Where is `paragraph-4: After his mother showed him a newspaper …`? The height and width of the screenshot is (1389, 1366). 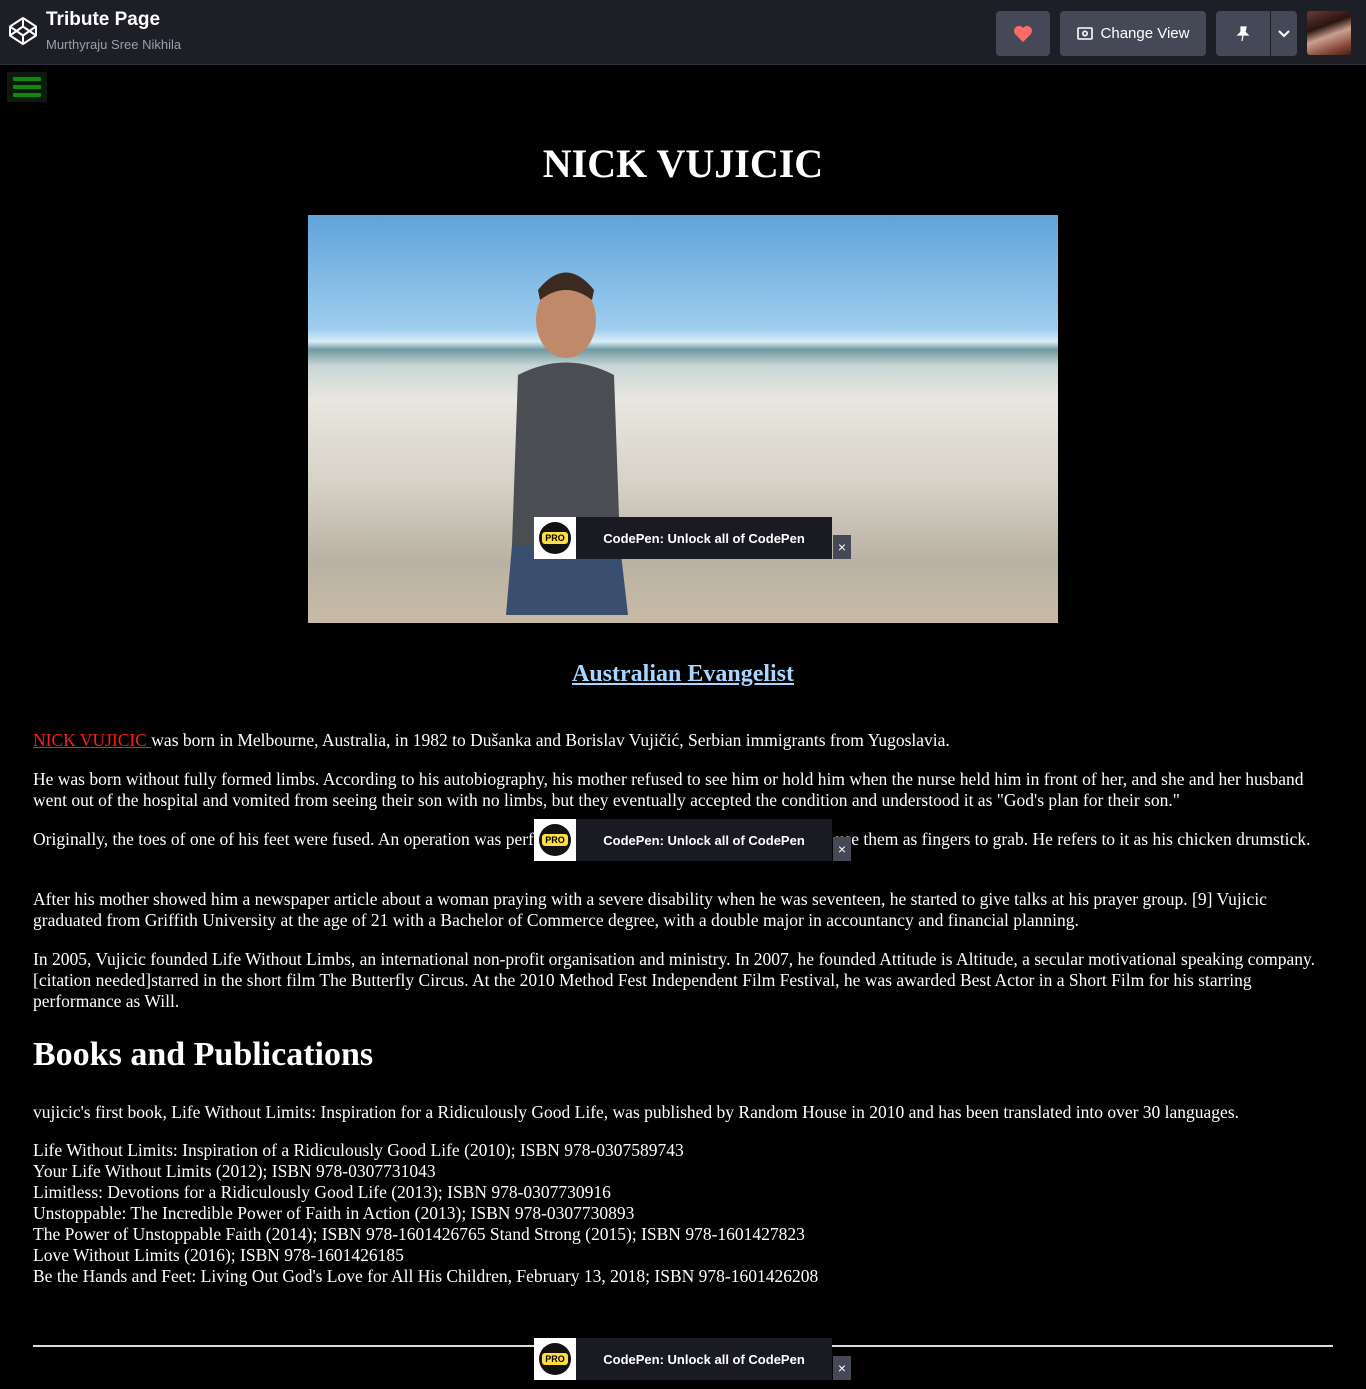 paragraph-4: After his mother showed him a newspaper … is located at coordinates (650, 909).